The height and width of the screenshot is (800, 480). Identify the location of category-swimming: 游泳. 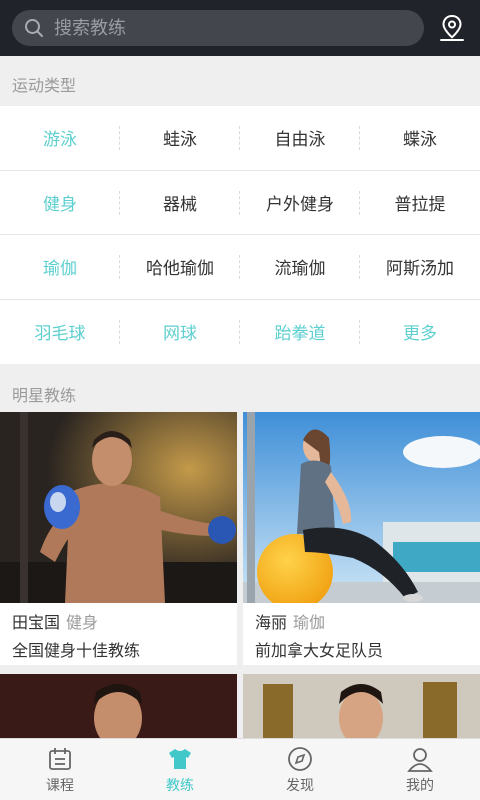
(60, 138).